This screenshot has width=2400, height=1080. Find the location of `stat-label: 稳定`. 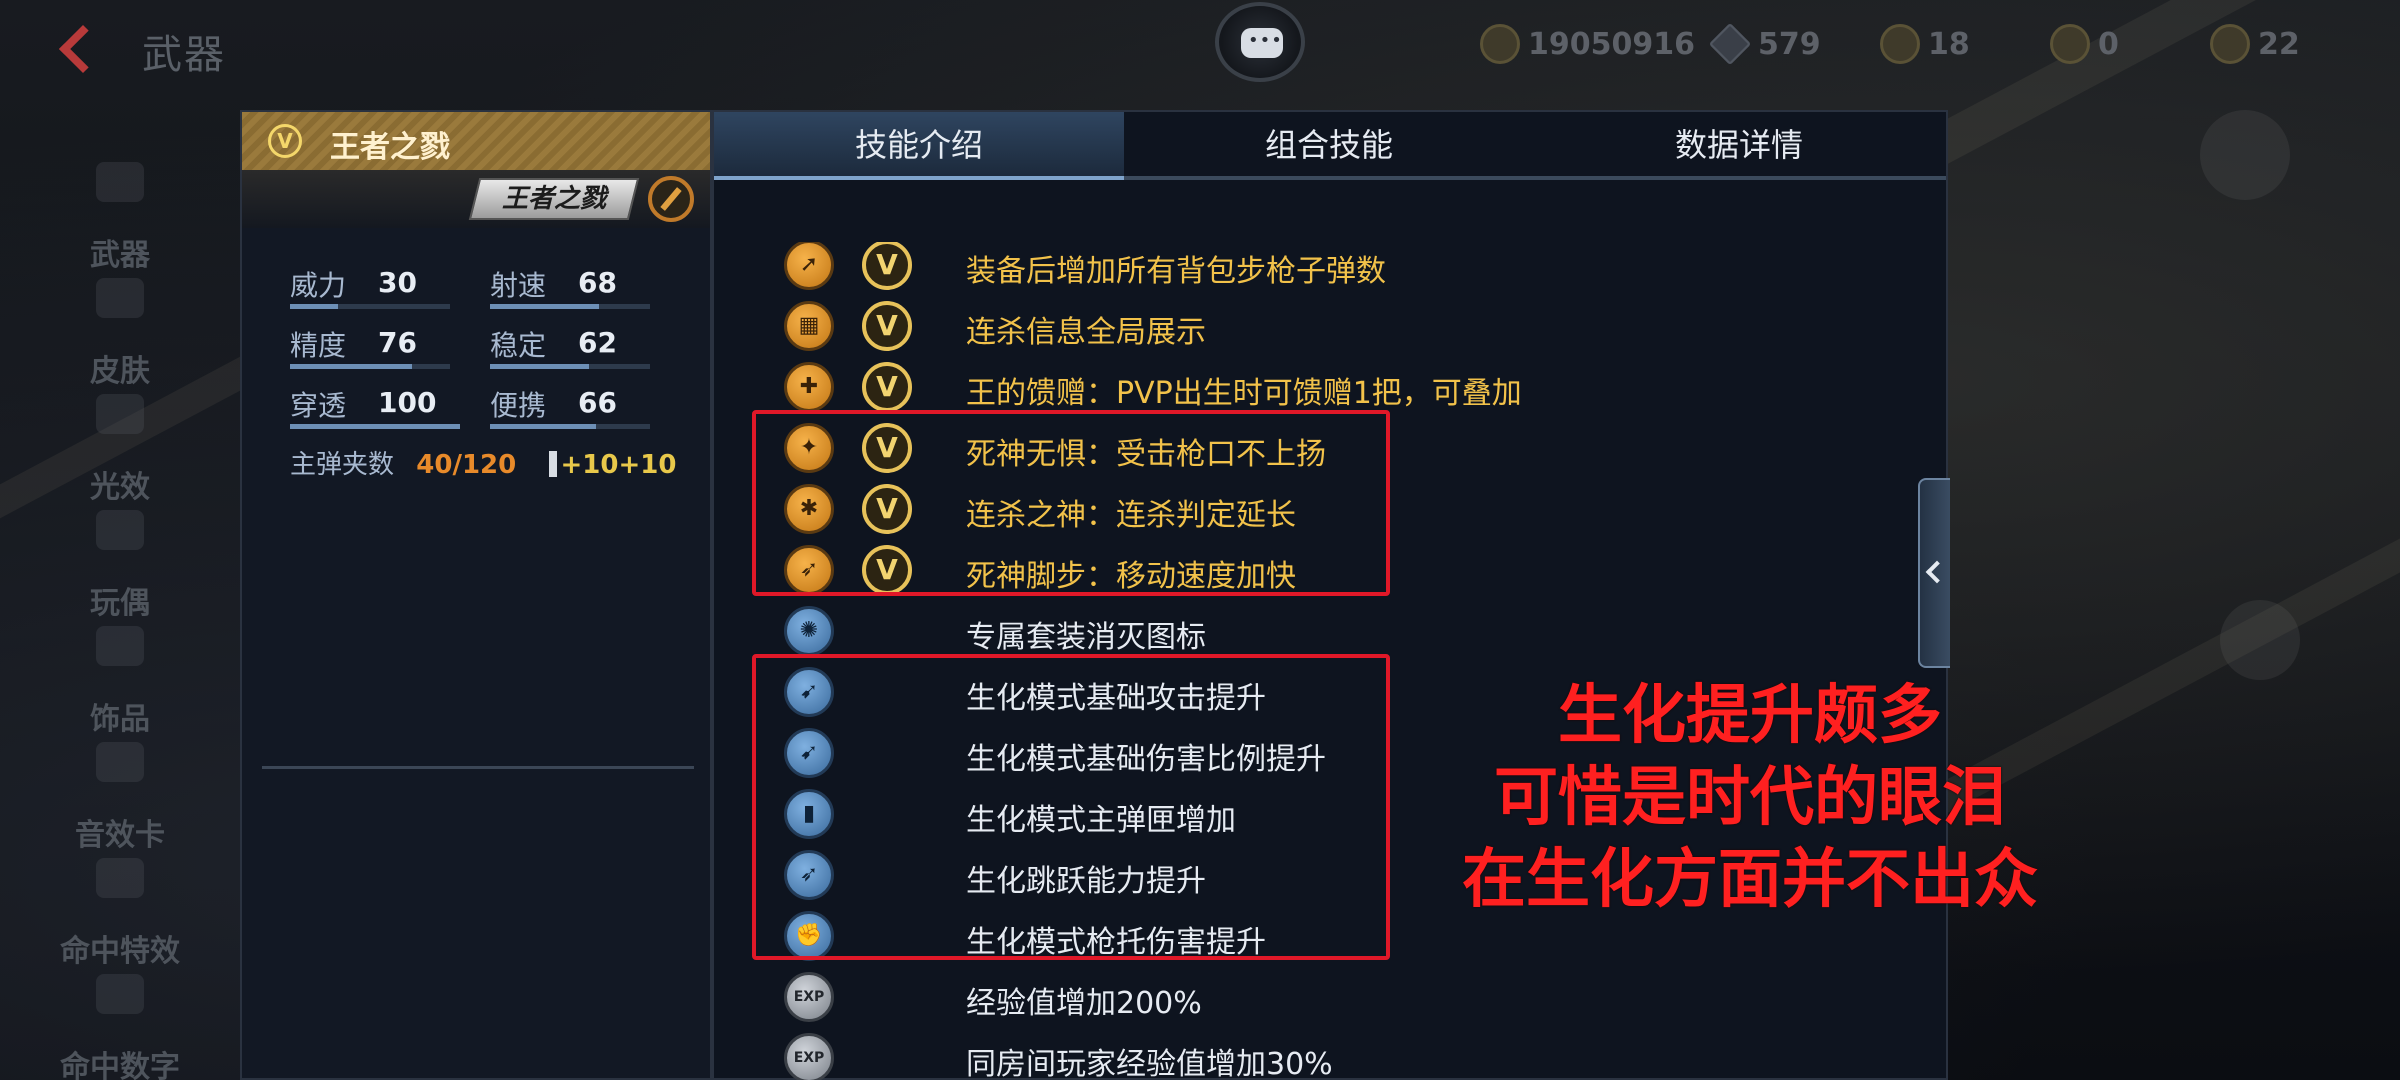

stat-label: 稳定 is located at coordinates (518, 345).